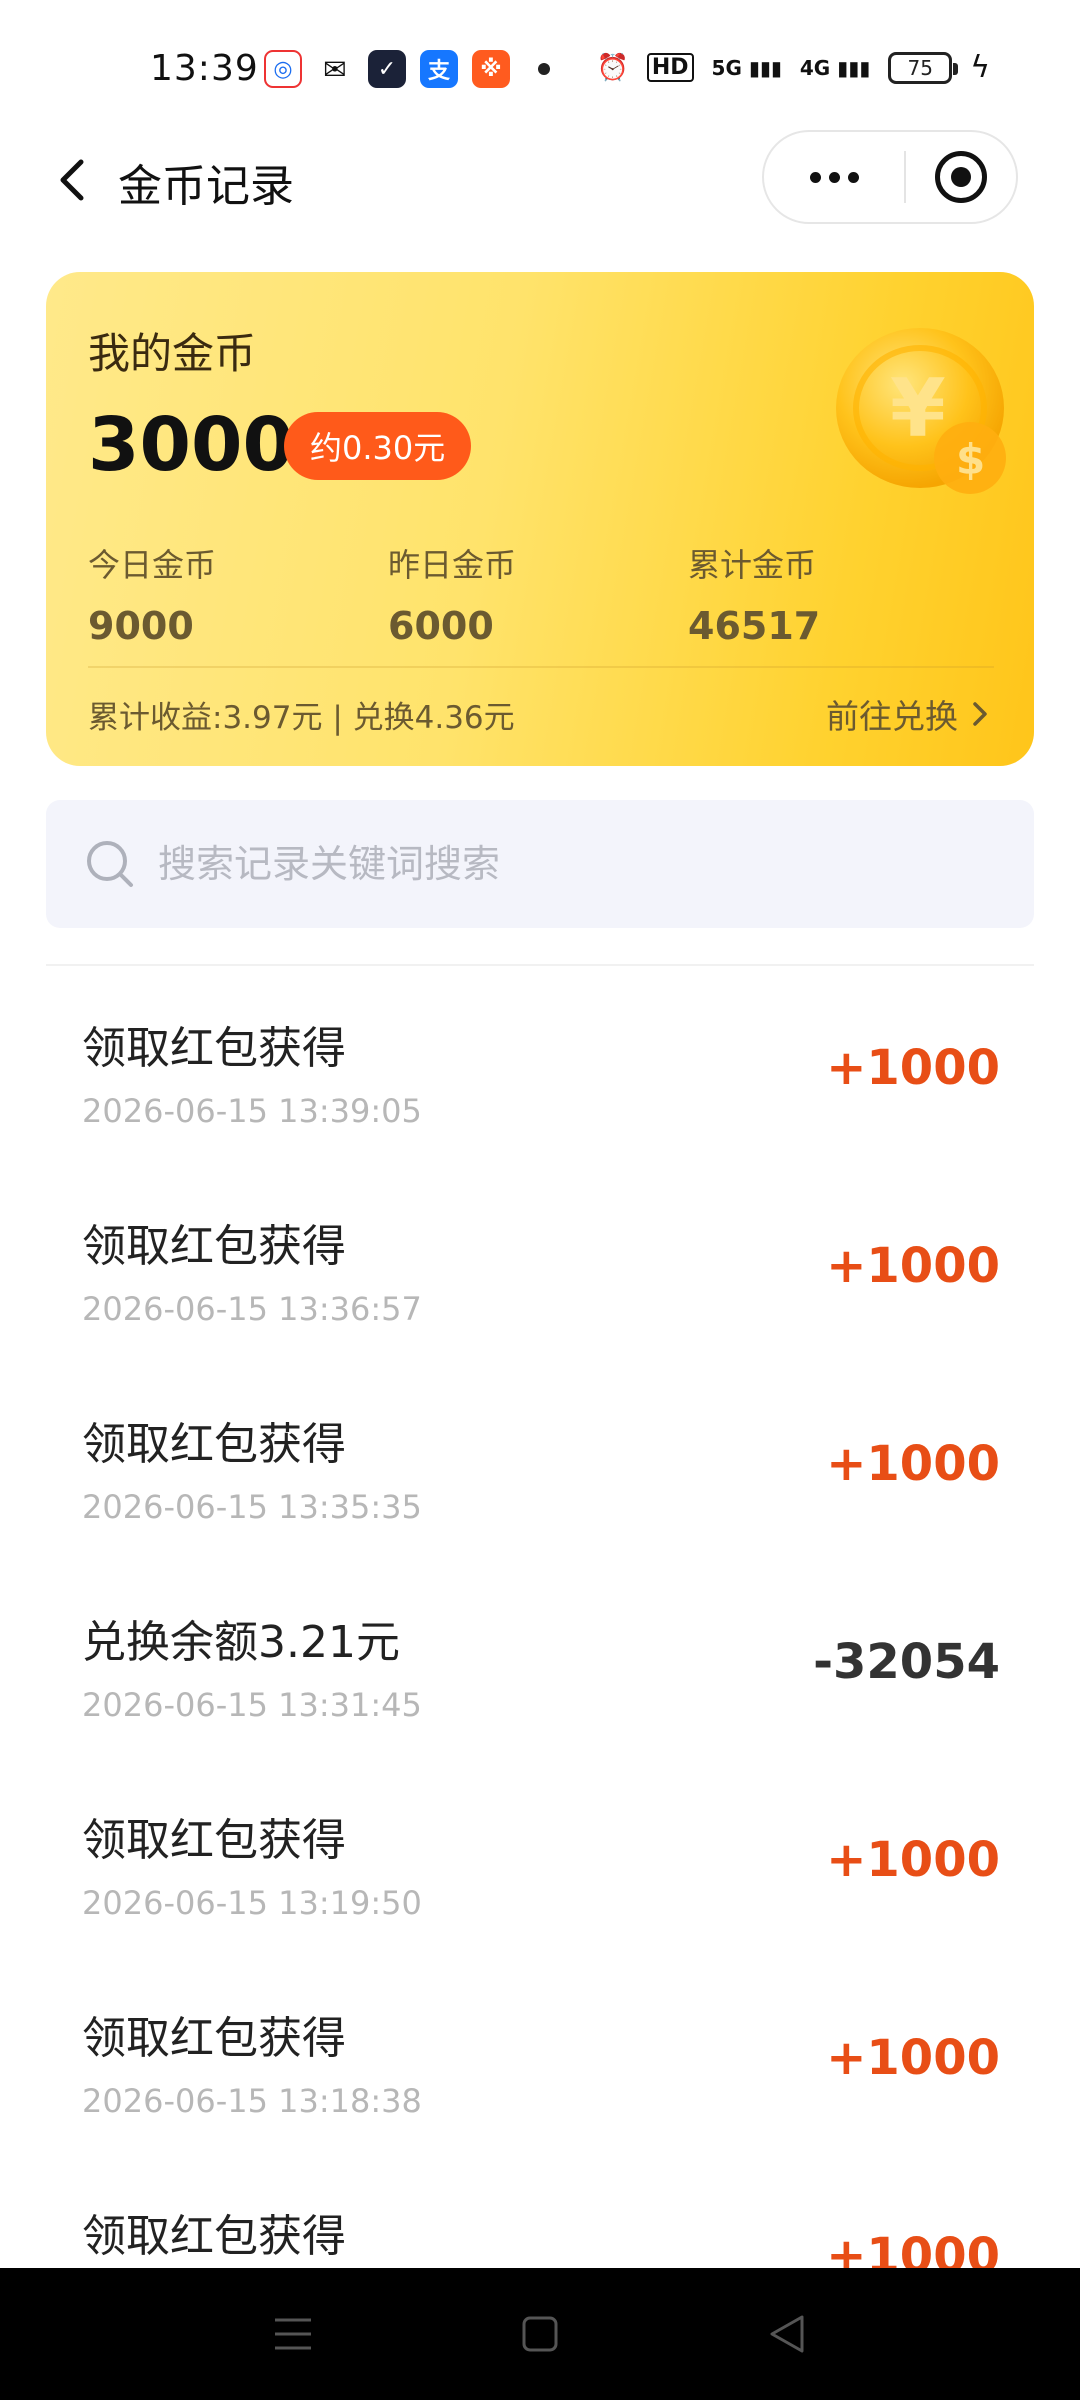 This screenshot has height=2400, width=1080. I want to click on approx-value-text: 约0.30元, so click(378, 448).